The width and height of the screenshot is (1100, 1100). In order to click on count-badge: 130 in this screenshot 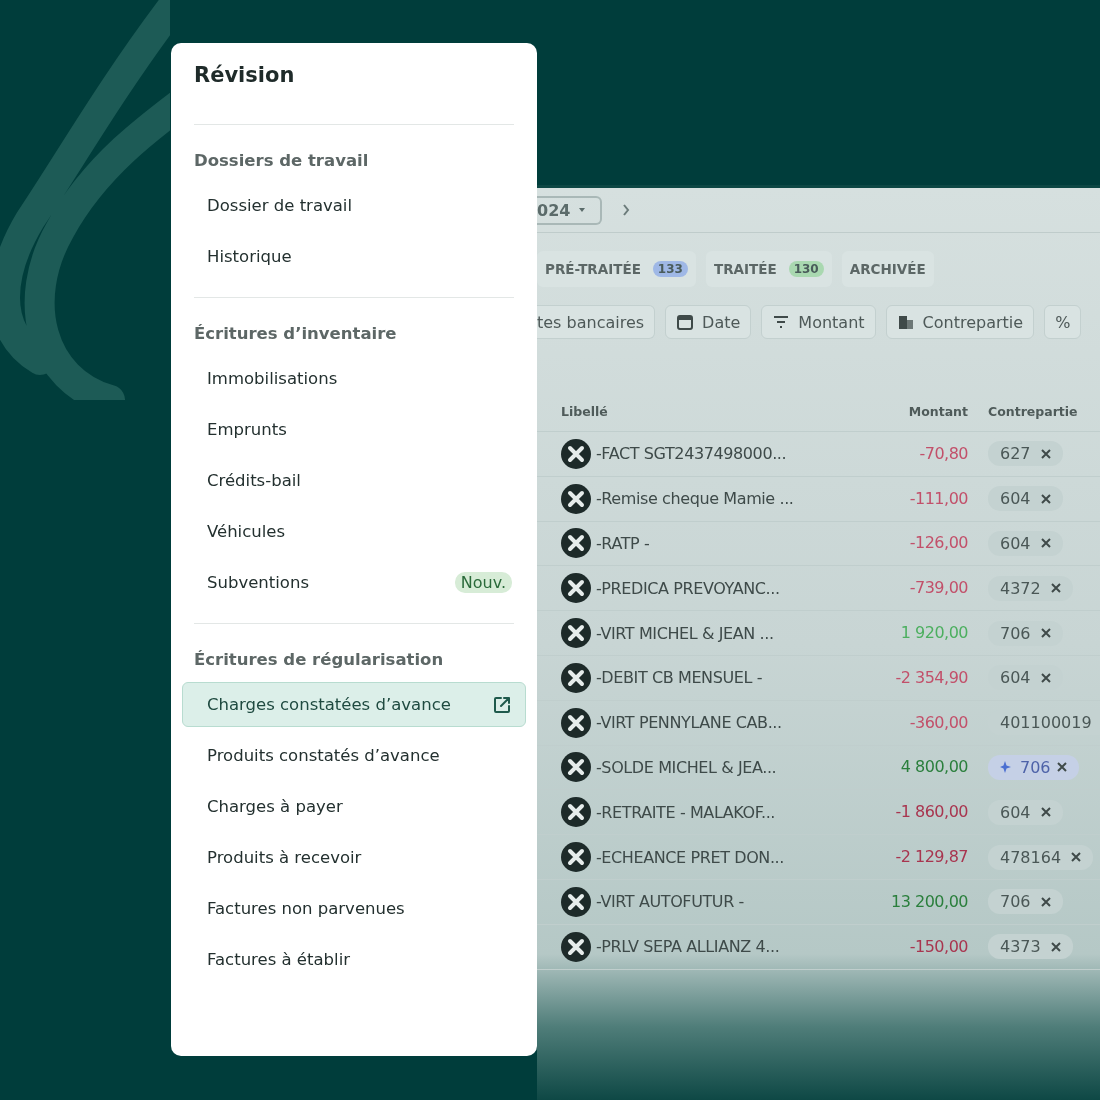, I will do `click(806, 269)`.